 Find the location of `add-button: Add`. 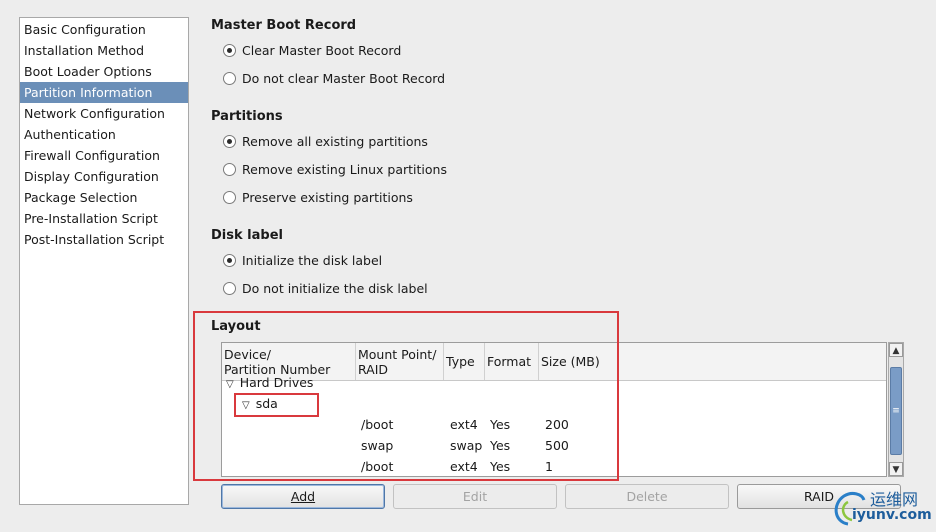

add-button: Add is located at coordinates (303, 496).